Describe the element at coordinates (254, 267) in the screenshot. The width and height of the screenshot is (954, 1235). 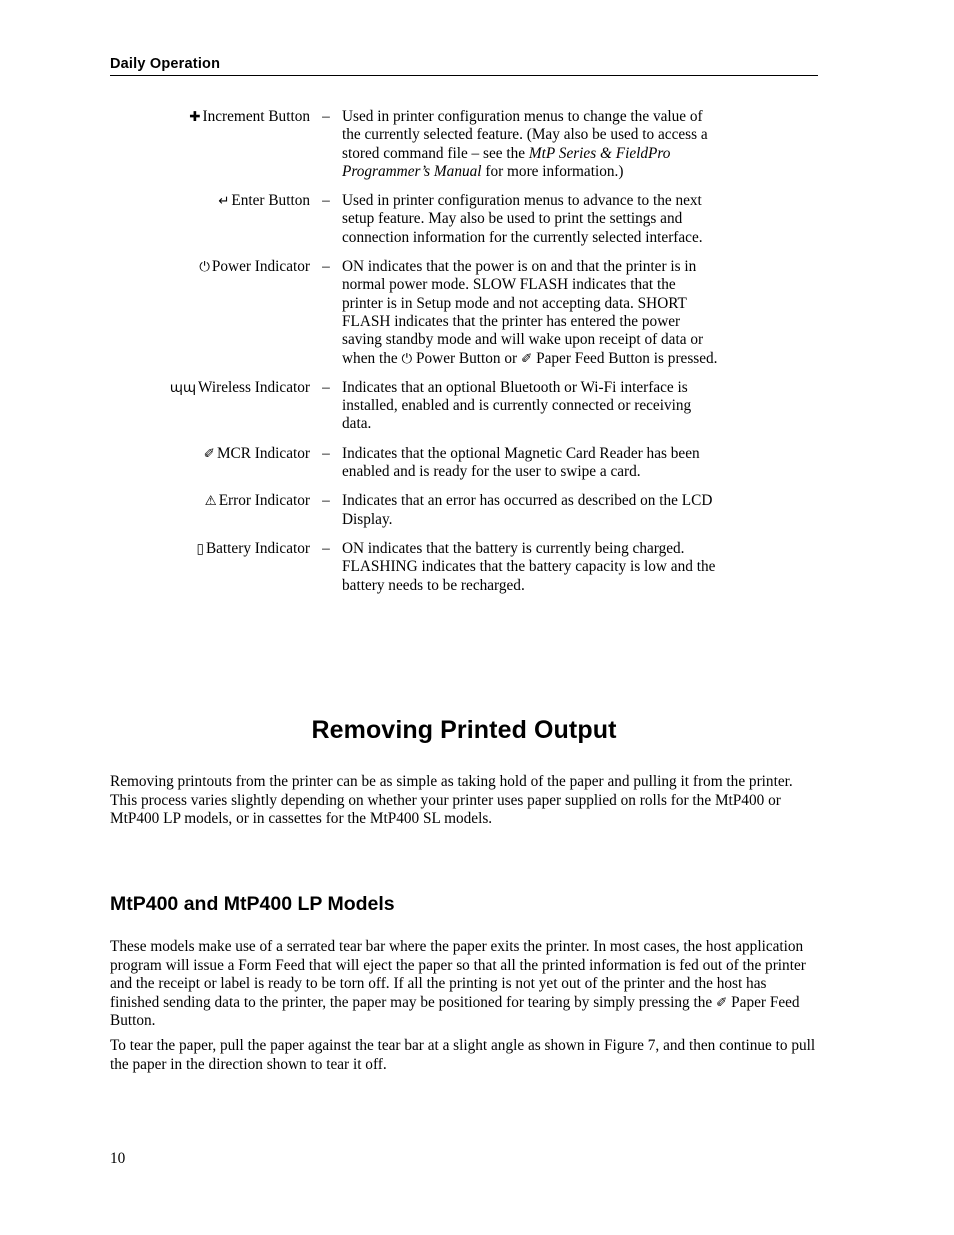
I see `definition-term: ⏻ Power Indicator` at that location.